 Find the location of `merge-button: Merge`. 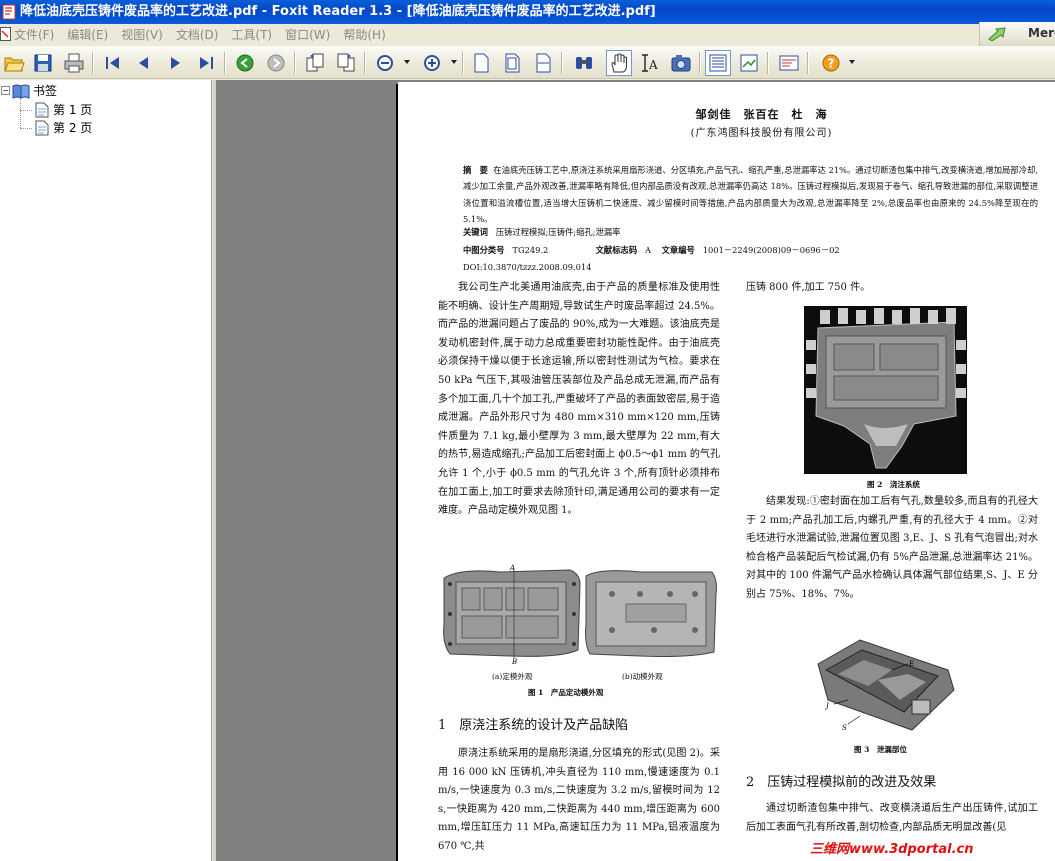

merge-button: Merge is located at coordinates (1017, 34).